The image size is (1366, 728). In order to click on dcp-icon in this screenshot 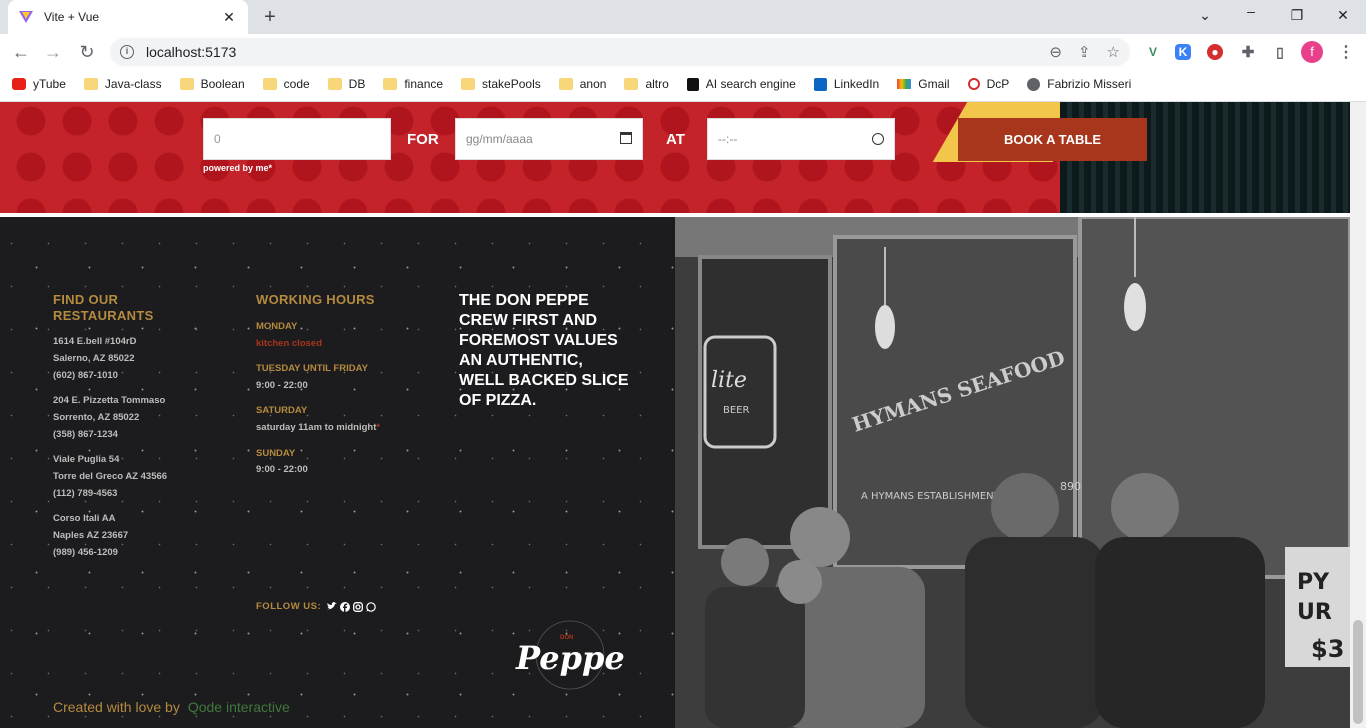, I will do `click(973, 84)`.